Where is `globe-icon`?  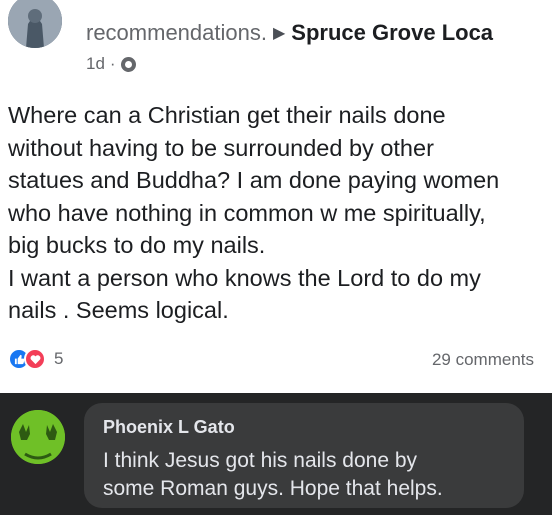
globe-icon is located at coordinates (128, 64).